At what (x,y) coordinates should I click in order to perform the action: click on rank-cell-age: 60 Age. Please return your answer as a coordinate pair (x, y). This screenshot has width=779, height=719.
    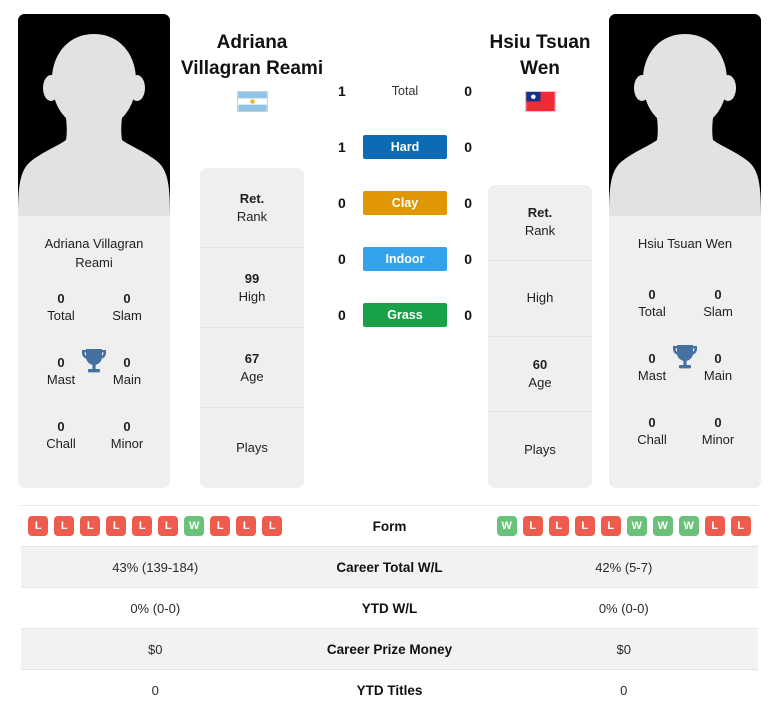
    Looking at the image, I should click on (540, 375).